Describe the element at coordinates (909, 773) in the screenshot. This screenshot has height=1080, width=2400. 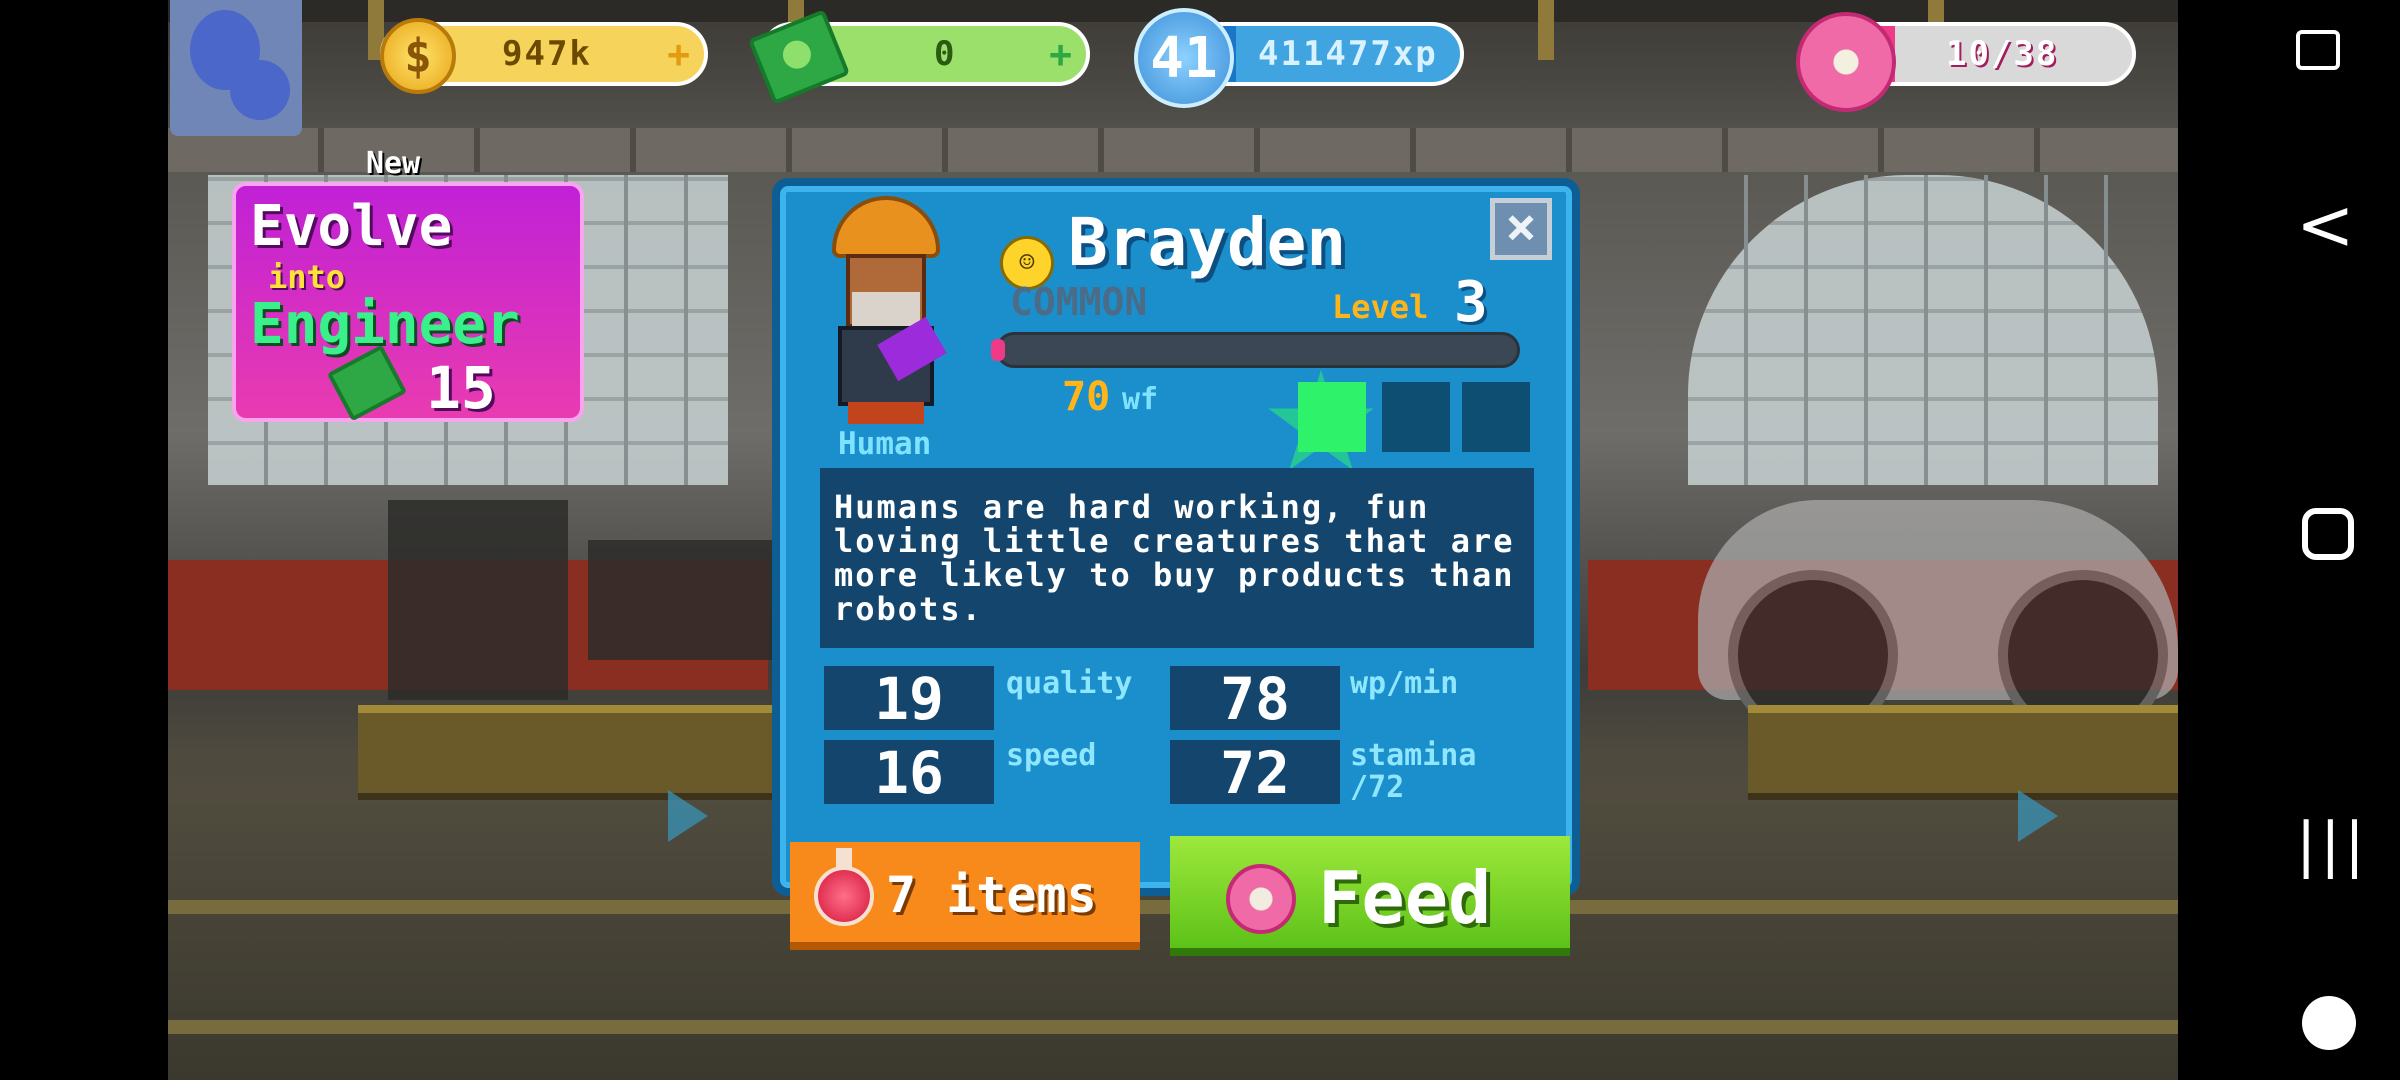
I see `stat-speed-value: 16` at that location.